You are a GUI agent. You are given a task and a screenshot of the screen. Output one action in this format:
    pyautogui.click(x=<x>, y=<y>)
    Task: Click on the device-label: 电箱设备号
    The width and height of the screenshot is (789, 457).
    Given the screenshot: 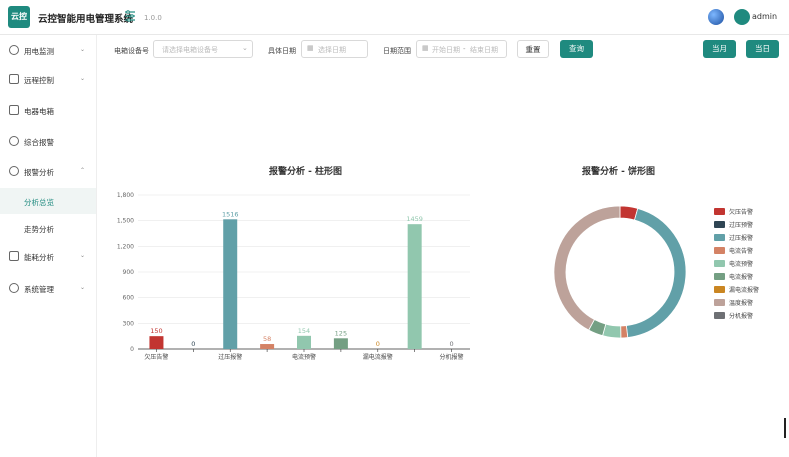 What is the action you would take?
    pyautogui.click(x=131, y=51)
    